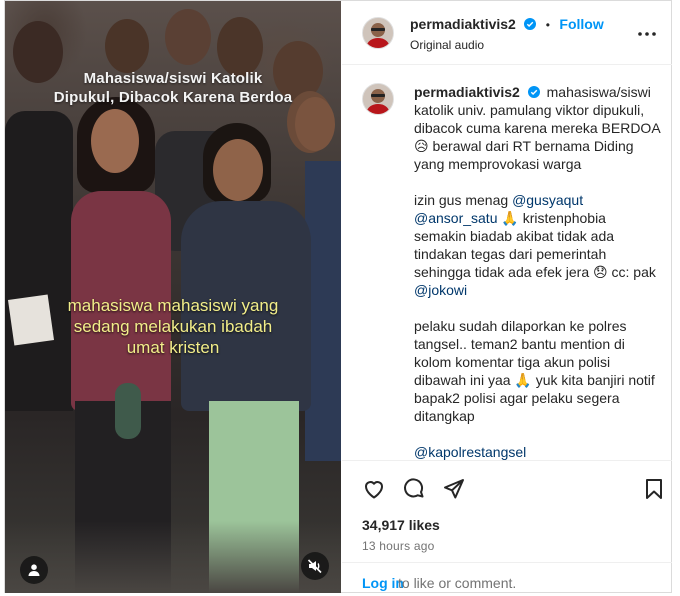 This screenshot has width=680, height=596. I want to click on bookmark-icon, so click(654, 489).